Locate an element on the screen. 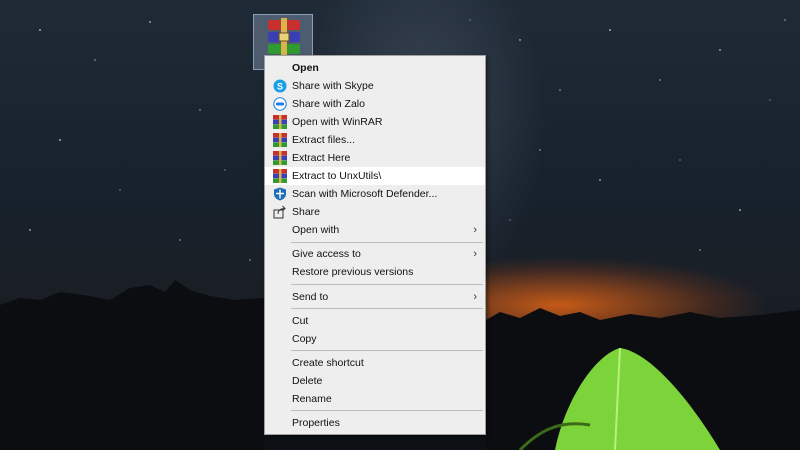 This screenshot has width=800, height=450. menu-item-restore-previous-versions: Restore previous versions is located at coordinates (375, 272).